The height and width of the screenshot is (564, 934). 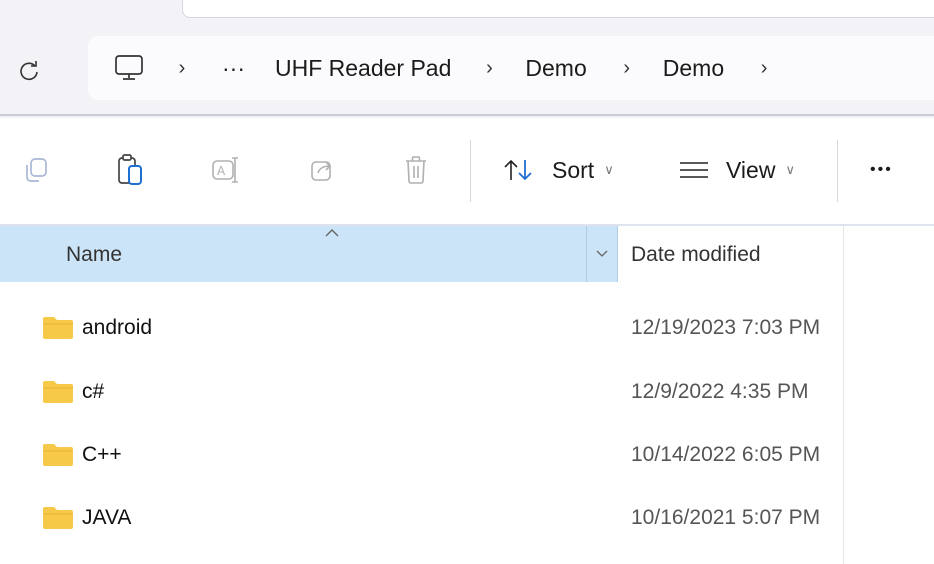 What do you see at coordinates (518, 170) in the screenshot?
I see `sort-icon` at bounding box center [518, 170].